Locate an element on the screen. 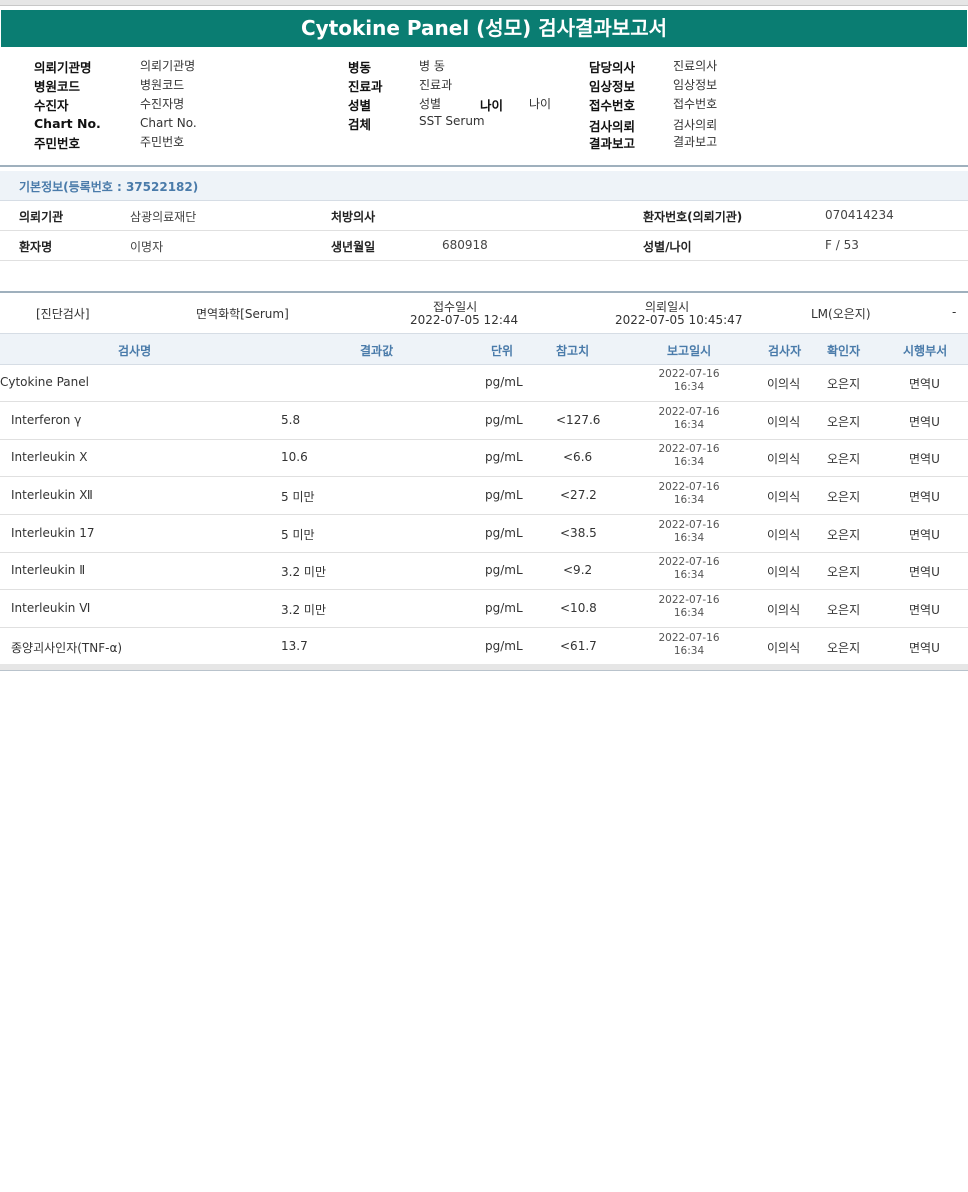  basic-info-row: 환자명 이명자 생년월일 680918 성별/나이 F / 53 is located at coordinates (484, 246).